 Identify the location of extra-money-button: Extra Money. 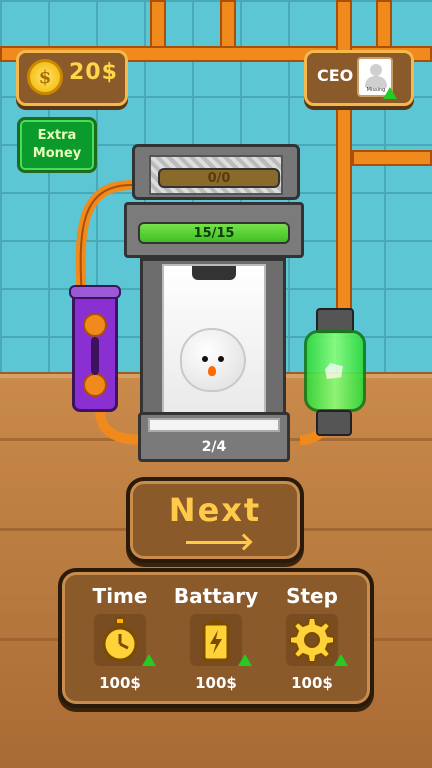
(57, 145).